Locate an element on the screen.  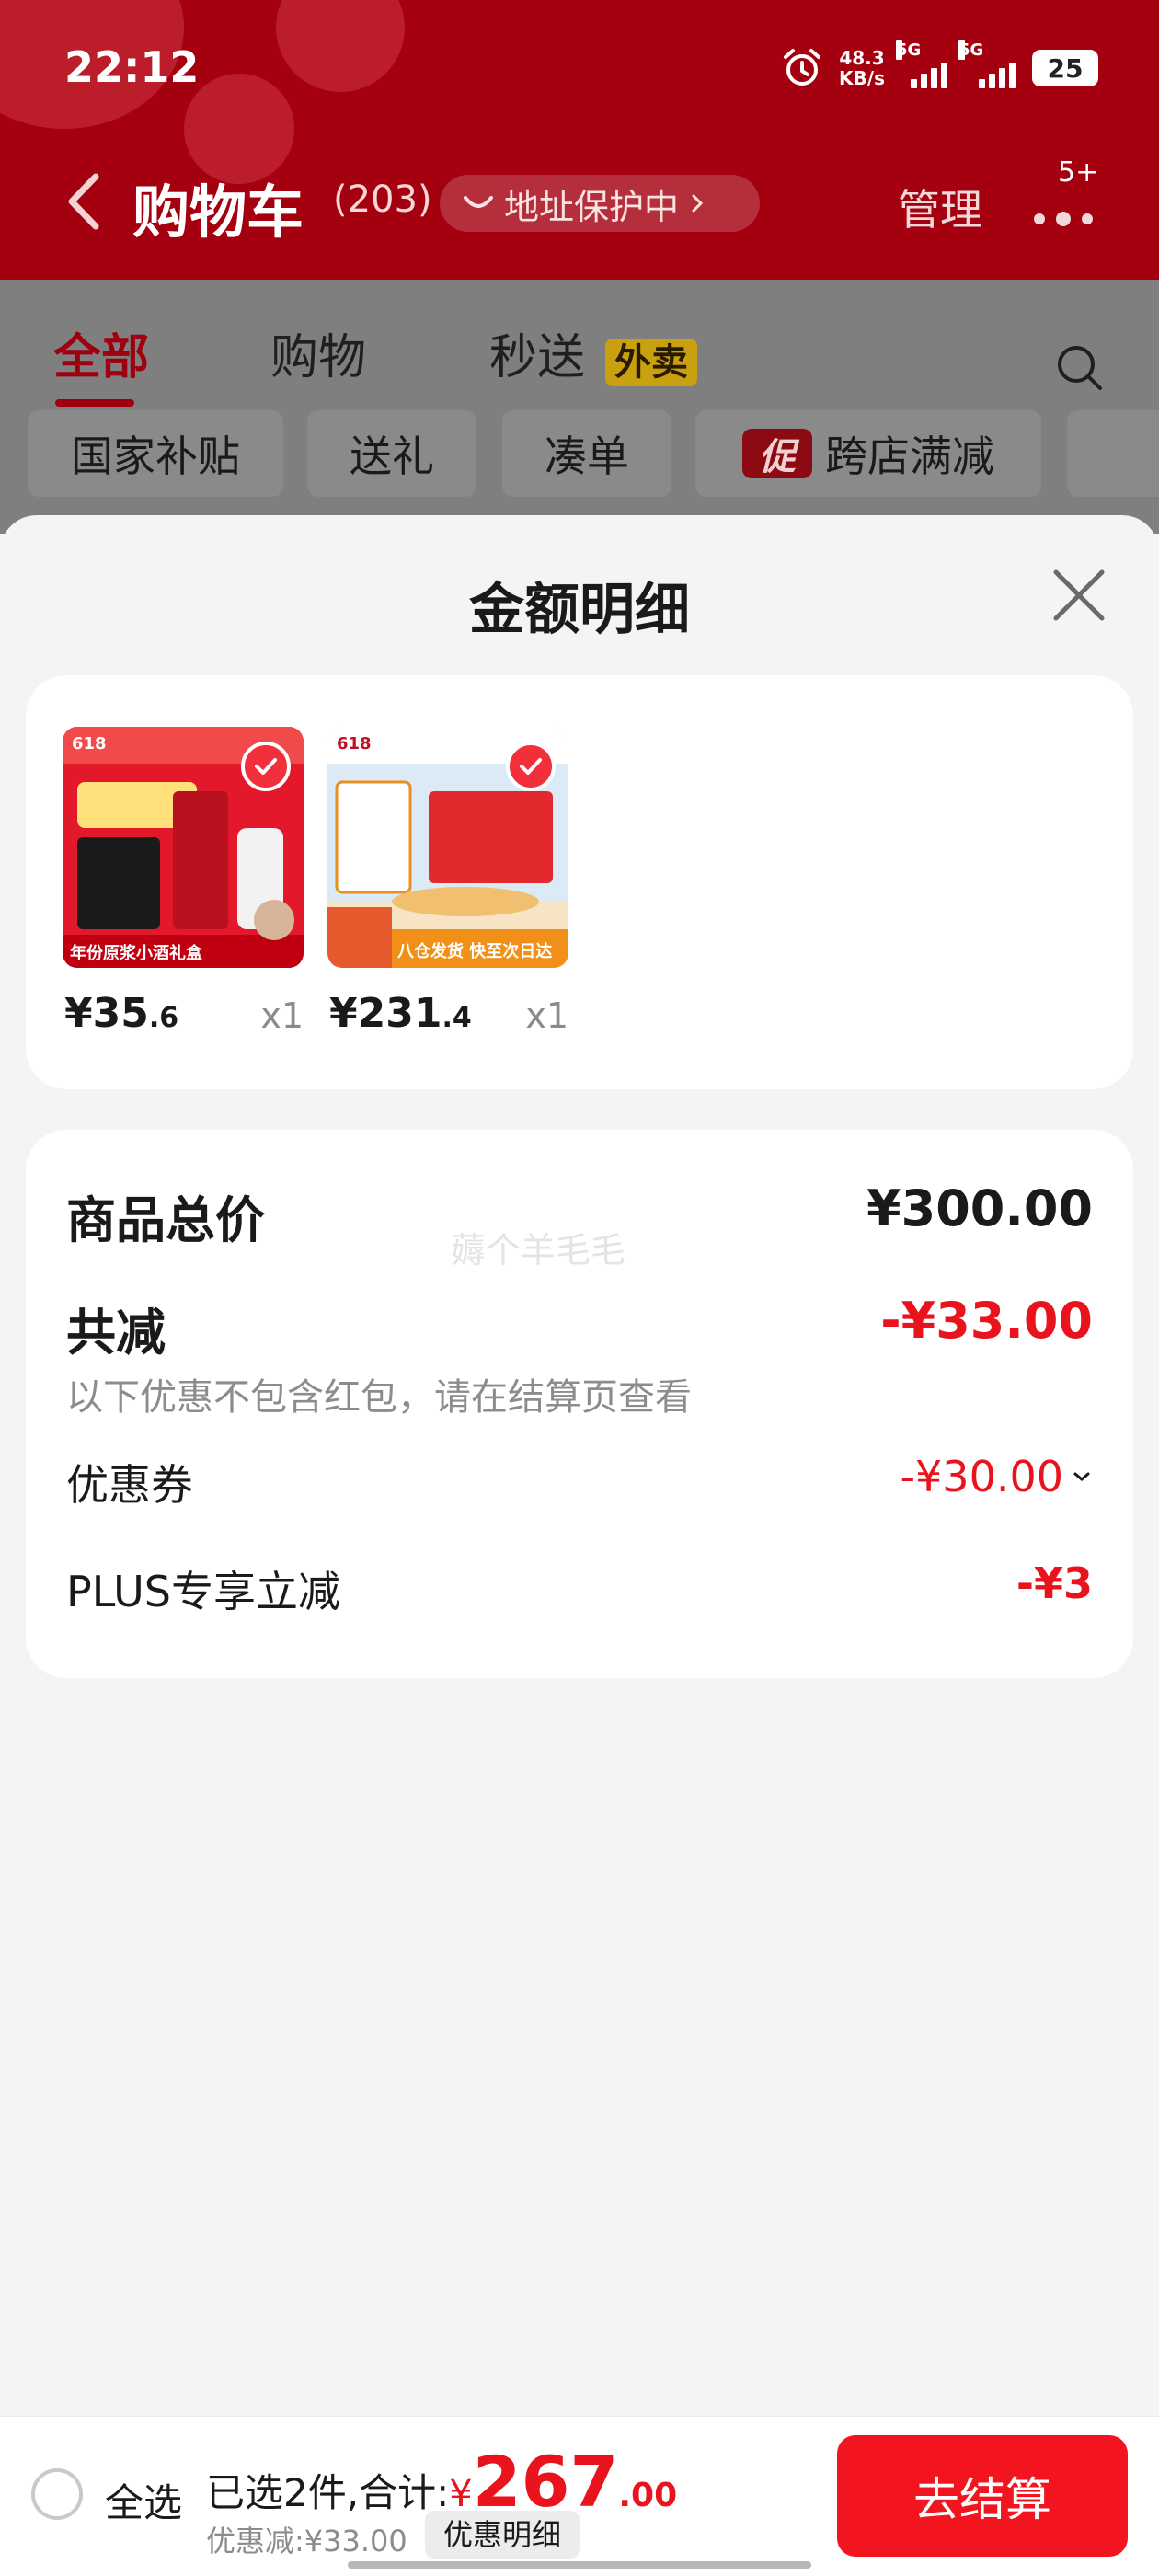
chip-label: 送礼 is located at coordinates (392, 456).